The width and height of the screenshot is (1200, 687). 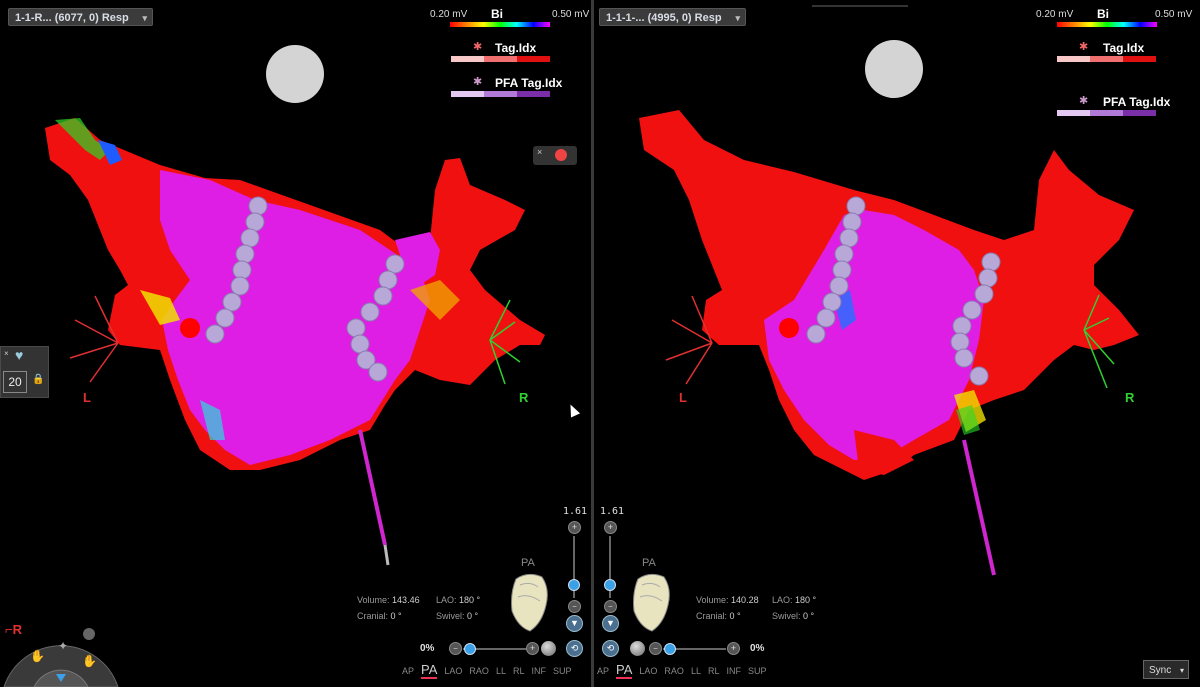 What do you see at coordinates (15, 382) in the screenshot?
I see `point-count-box: 20` at bounding box center [15, 382].